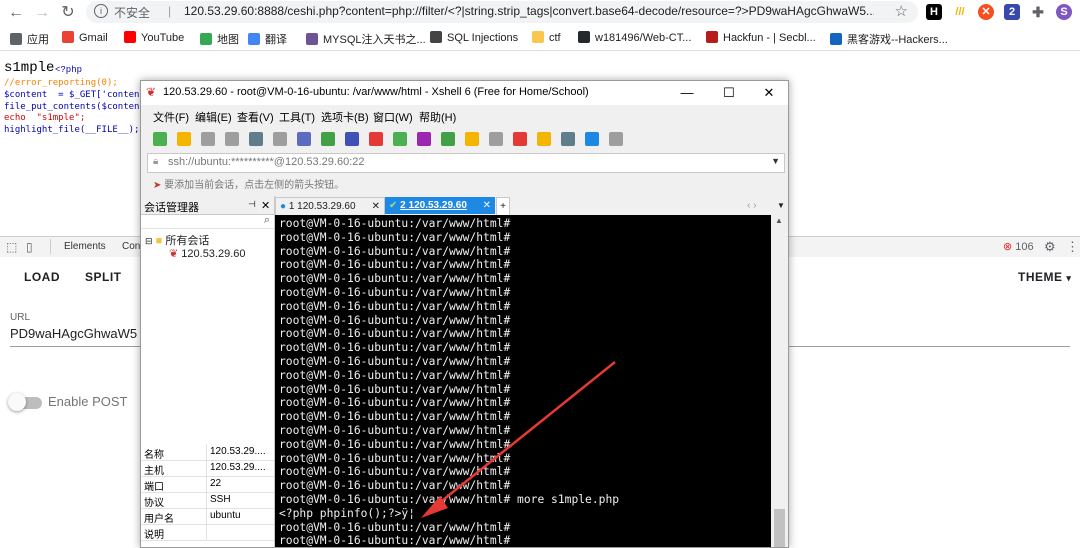 This screenshot has width=1080, height=548. Describe the element at coordinates (524, 435) in the screenshot. I see `arrow-shaft` at that location.